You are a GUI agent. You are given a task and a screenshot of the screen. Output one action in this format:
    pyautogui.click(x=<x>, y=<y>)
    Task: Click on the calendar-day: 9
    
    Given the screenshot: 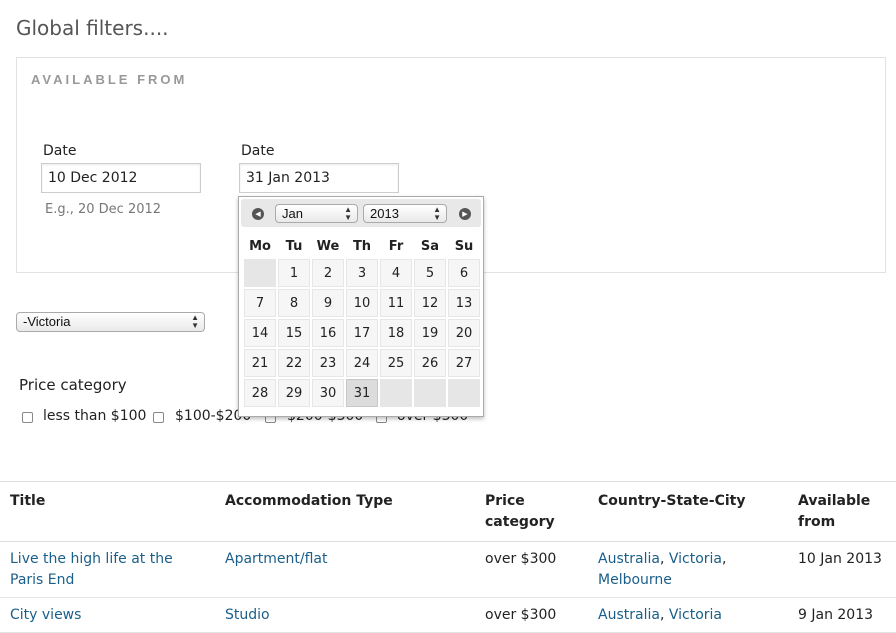 What is the action you would take?
    pyautogui.click(x=328, y=303)
    